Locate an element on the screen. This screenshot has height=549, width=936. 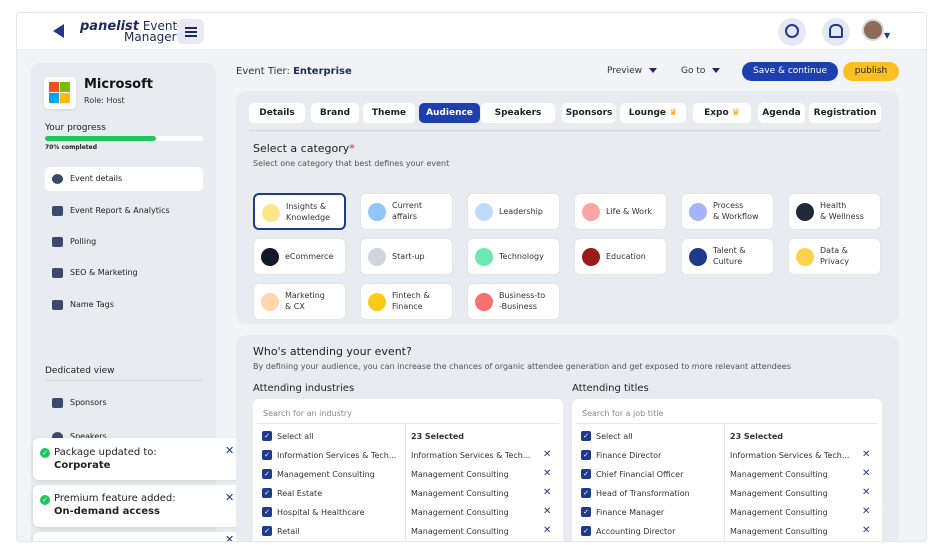
category-label: Insights & Knowledge is located at coordinates (316, 212).